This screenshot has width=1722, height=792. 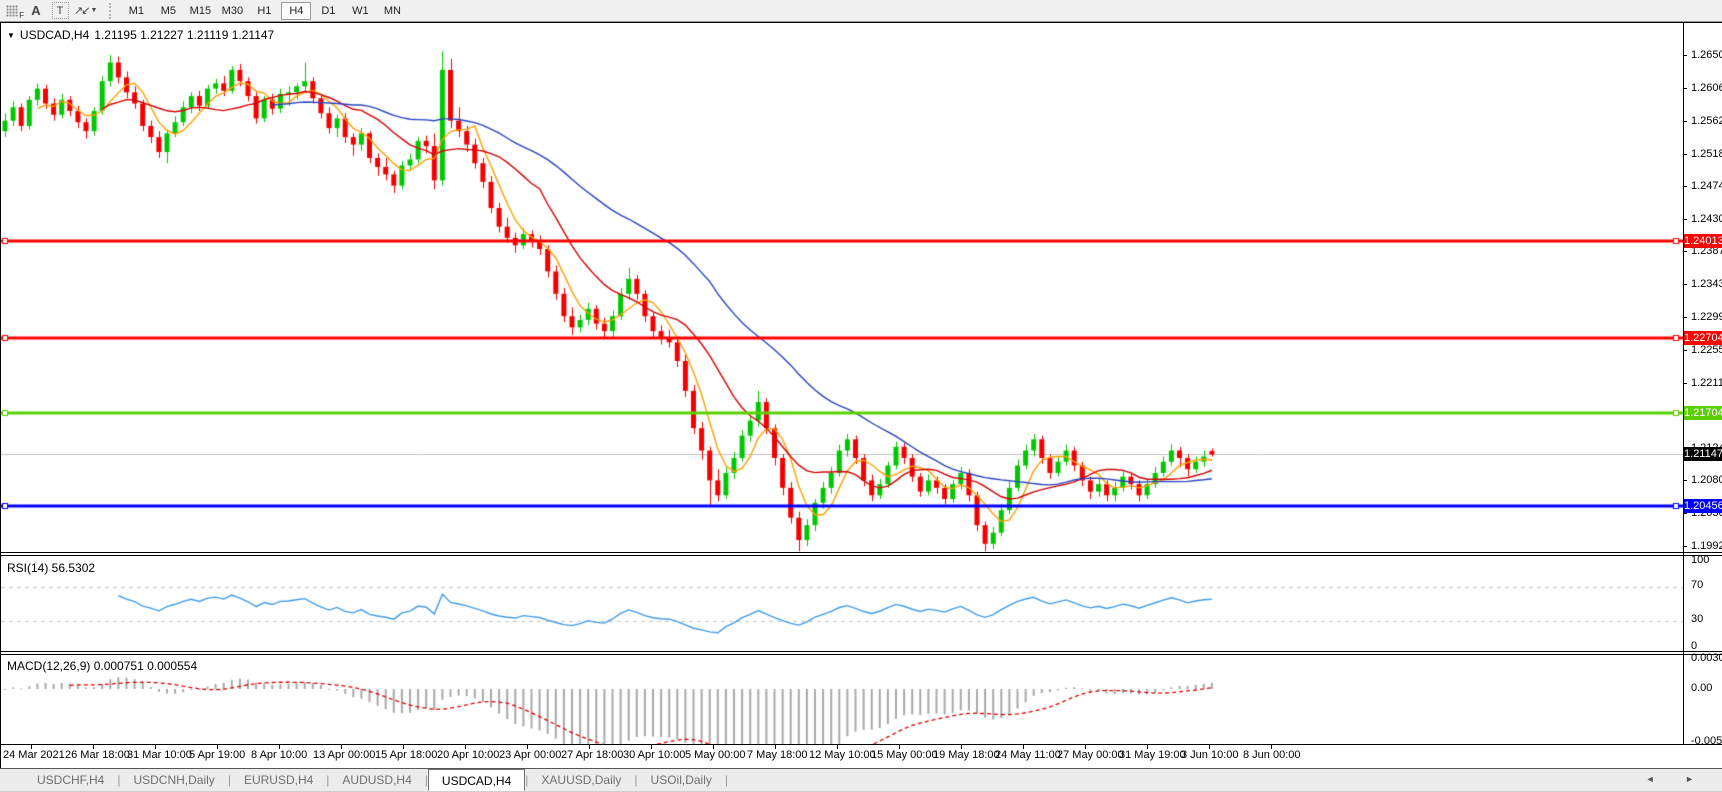 I want to click on symbol-dropdown-icon: ▼, so click(x=11, y=35).